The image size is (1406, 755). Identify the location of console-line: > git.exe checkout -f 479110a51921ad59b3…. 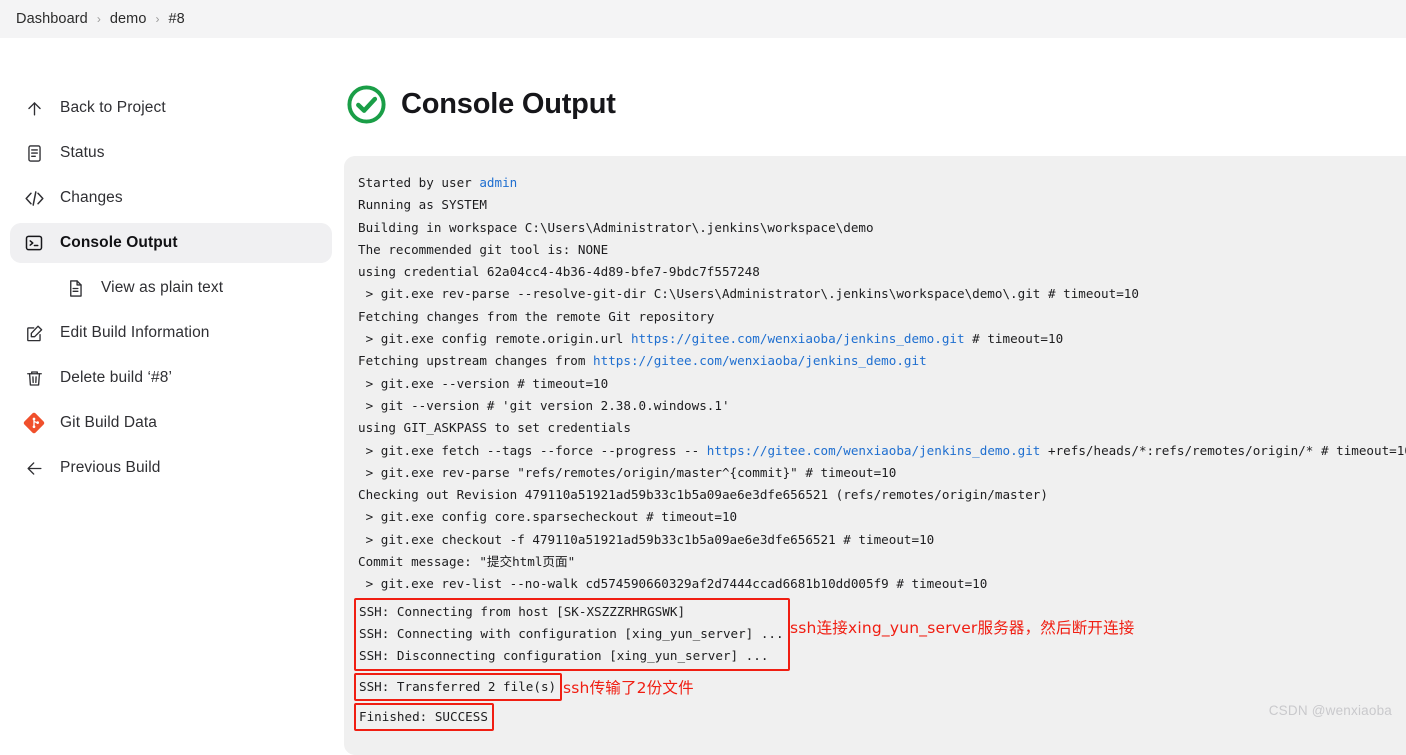
(882, 540).